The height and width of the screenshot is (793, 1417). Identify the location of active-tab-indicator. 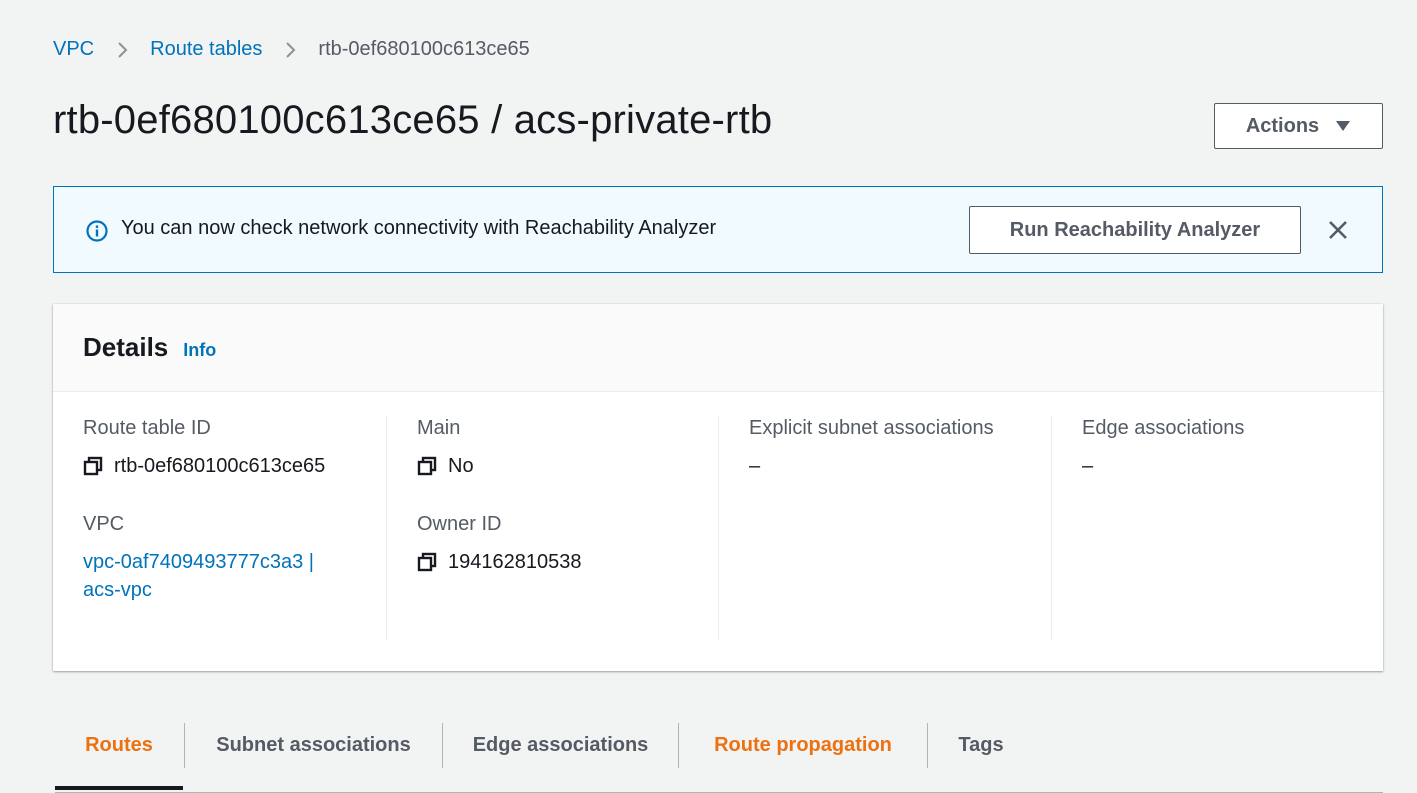
(119, 788).